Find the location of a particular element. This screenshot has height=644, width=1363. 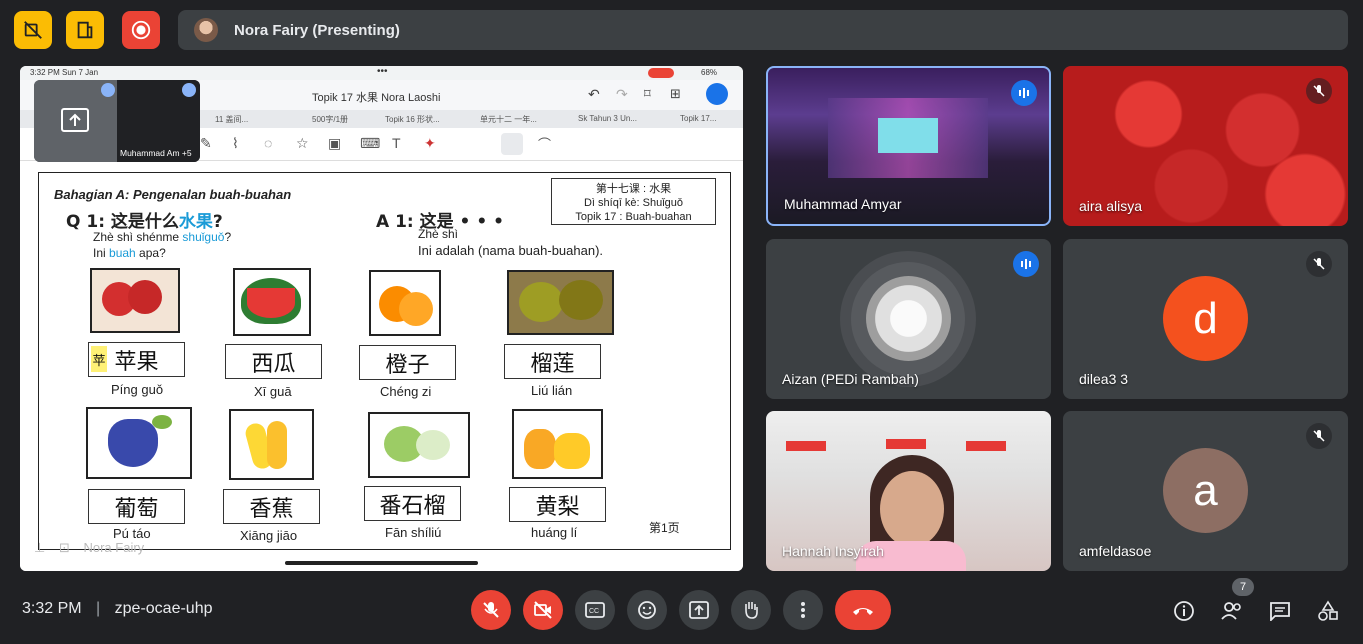

present-tile is located at coordinates (75, 121).